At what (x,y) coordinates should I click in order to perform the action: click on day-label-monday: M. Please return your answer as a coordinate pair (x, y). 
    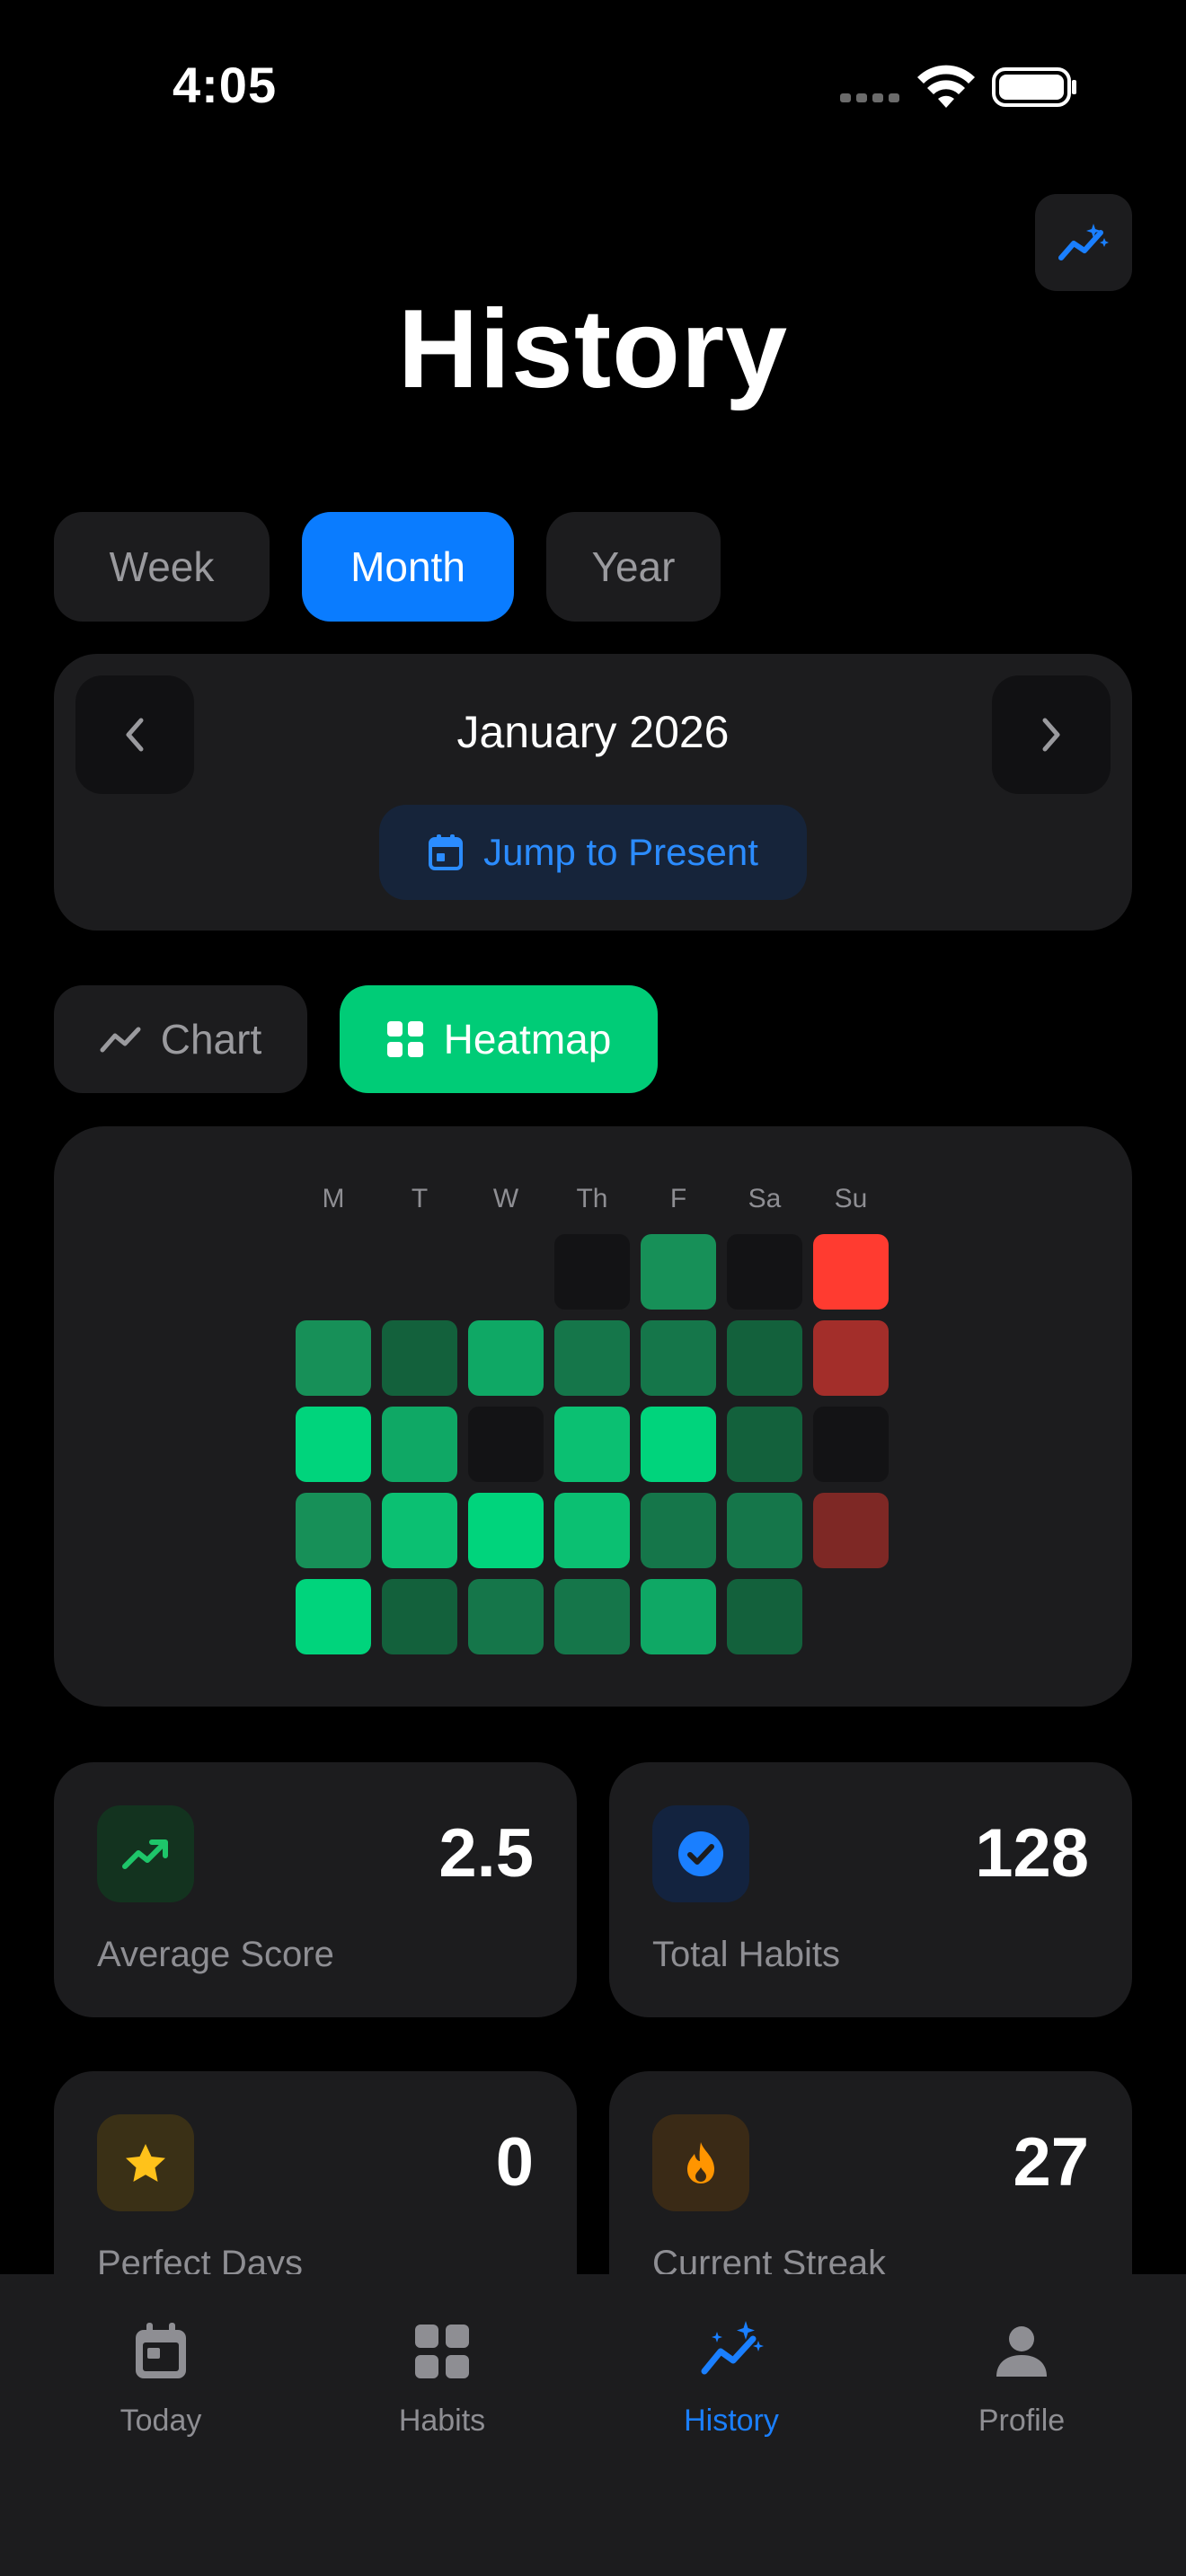
    Looking at the image, I should click on (333, 1198).